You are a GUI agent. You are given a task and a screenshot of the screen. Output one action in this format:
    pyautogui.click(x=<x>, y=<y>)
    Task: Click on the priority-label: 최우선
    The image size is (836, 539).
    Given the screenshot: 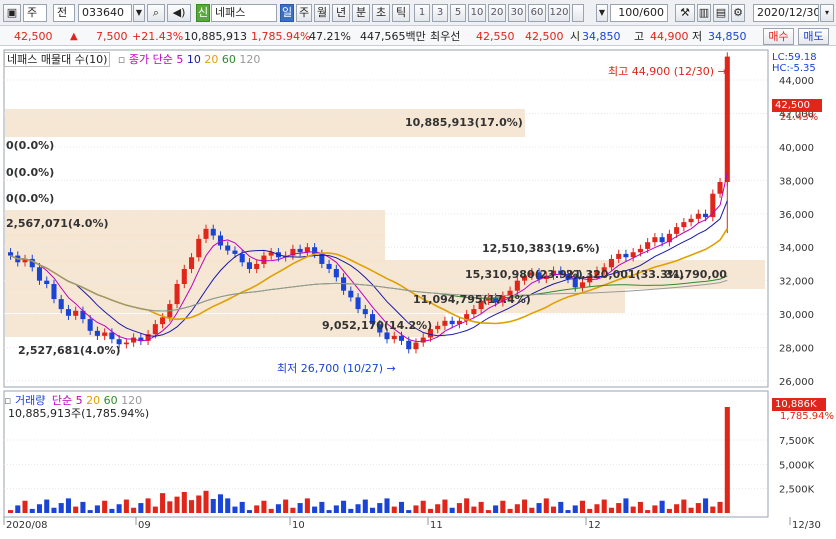 What is the action you would take?
    pyautogui.click(x=445, y=36)
    